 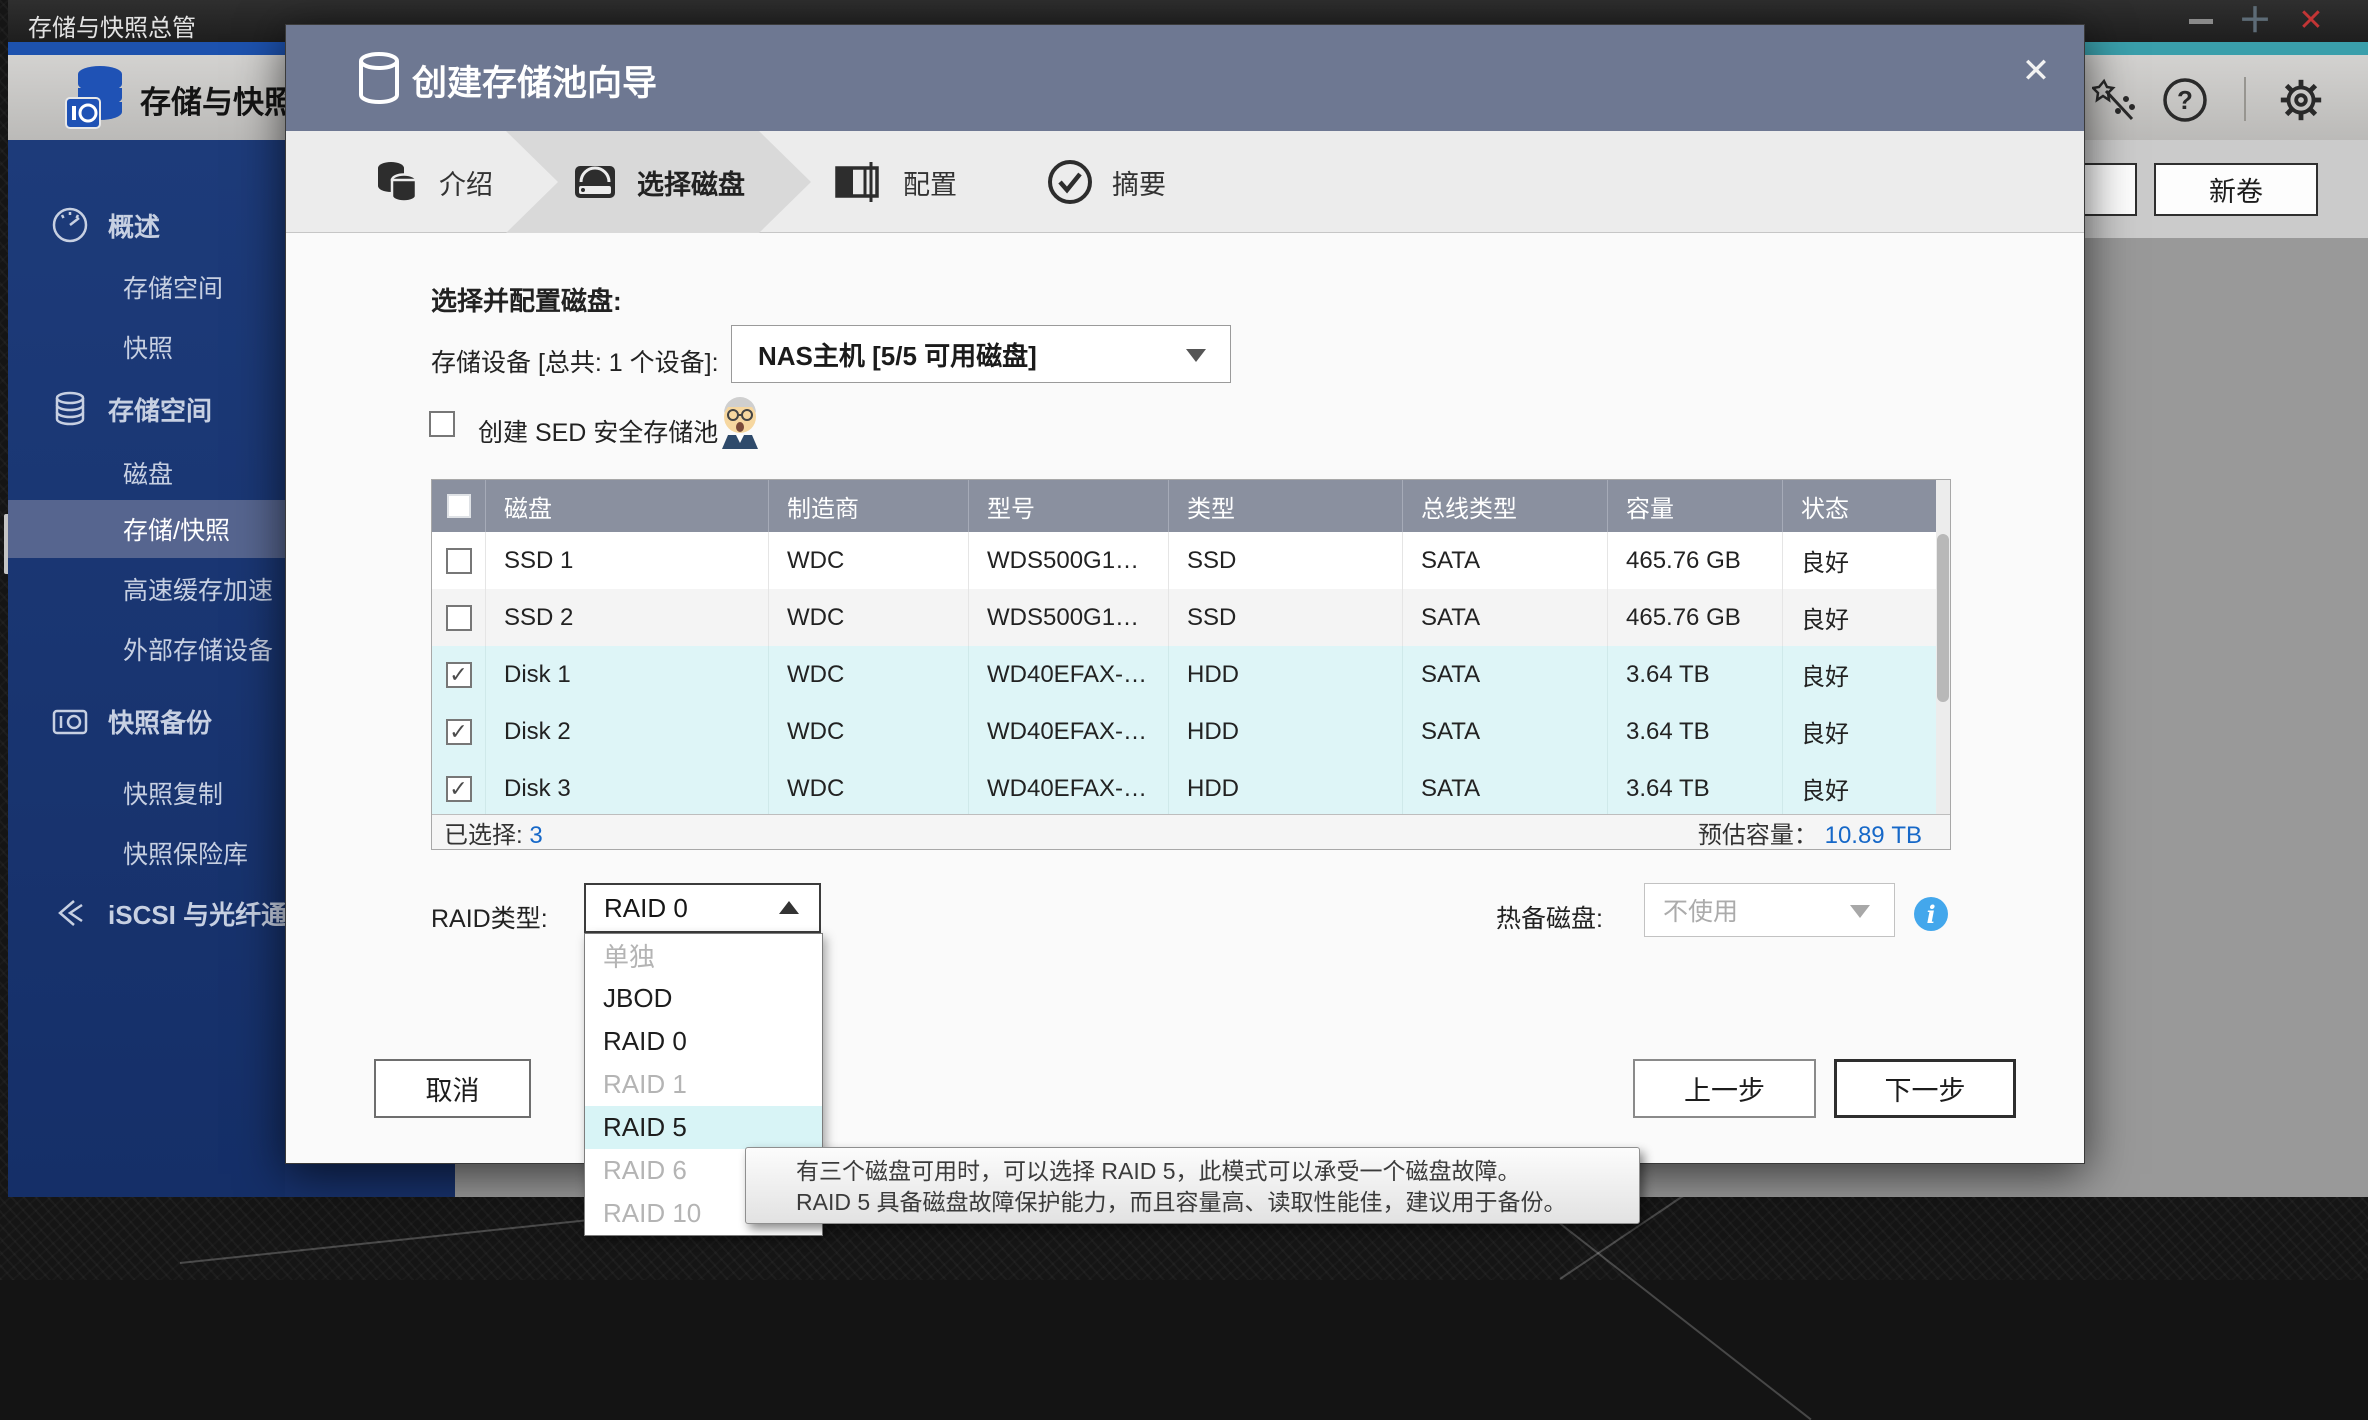 I want to click on pool-cylinders-icon, so click(x=397, y=182).